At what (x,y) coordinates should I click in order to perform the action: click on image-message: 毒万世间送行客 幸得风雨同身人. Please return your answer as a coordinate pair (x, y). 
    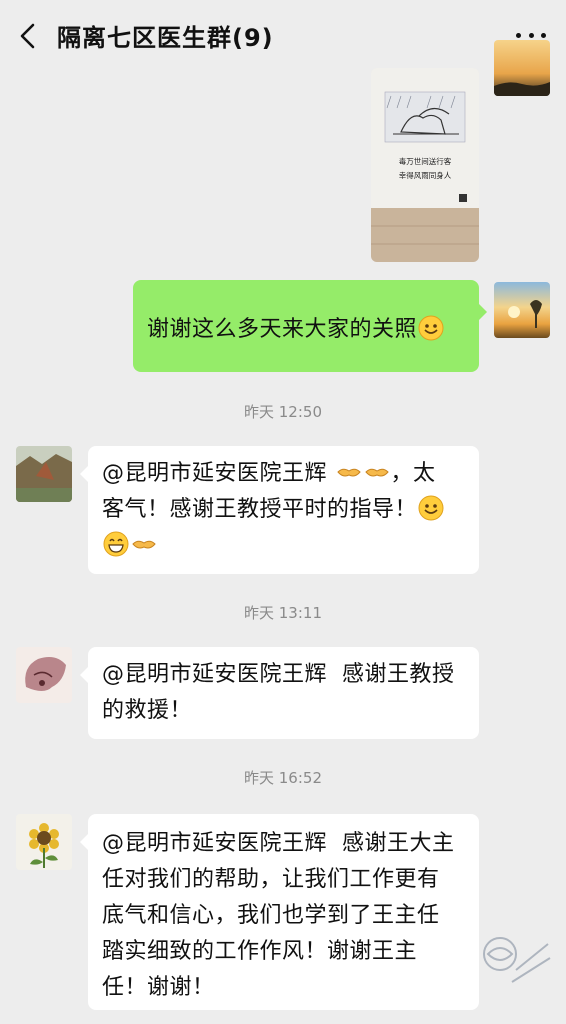
    Looking at the image, I should click on (425, 165).